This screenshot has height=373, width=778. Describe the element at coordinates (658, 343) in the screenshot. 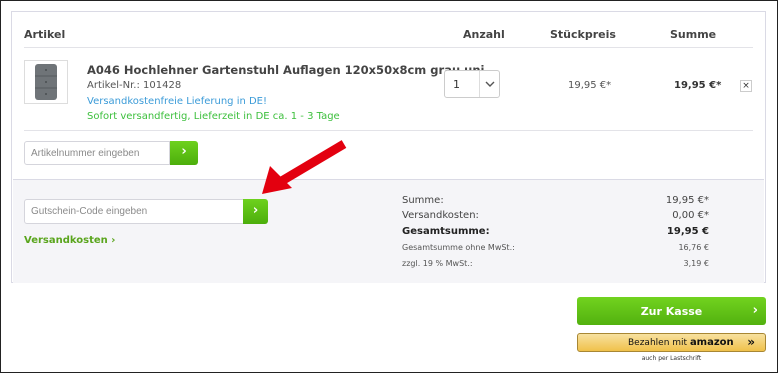

I see `amazon-pay-prefix: Bezahlen mit` at that location.